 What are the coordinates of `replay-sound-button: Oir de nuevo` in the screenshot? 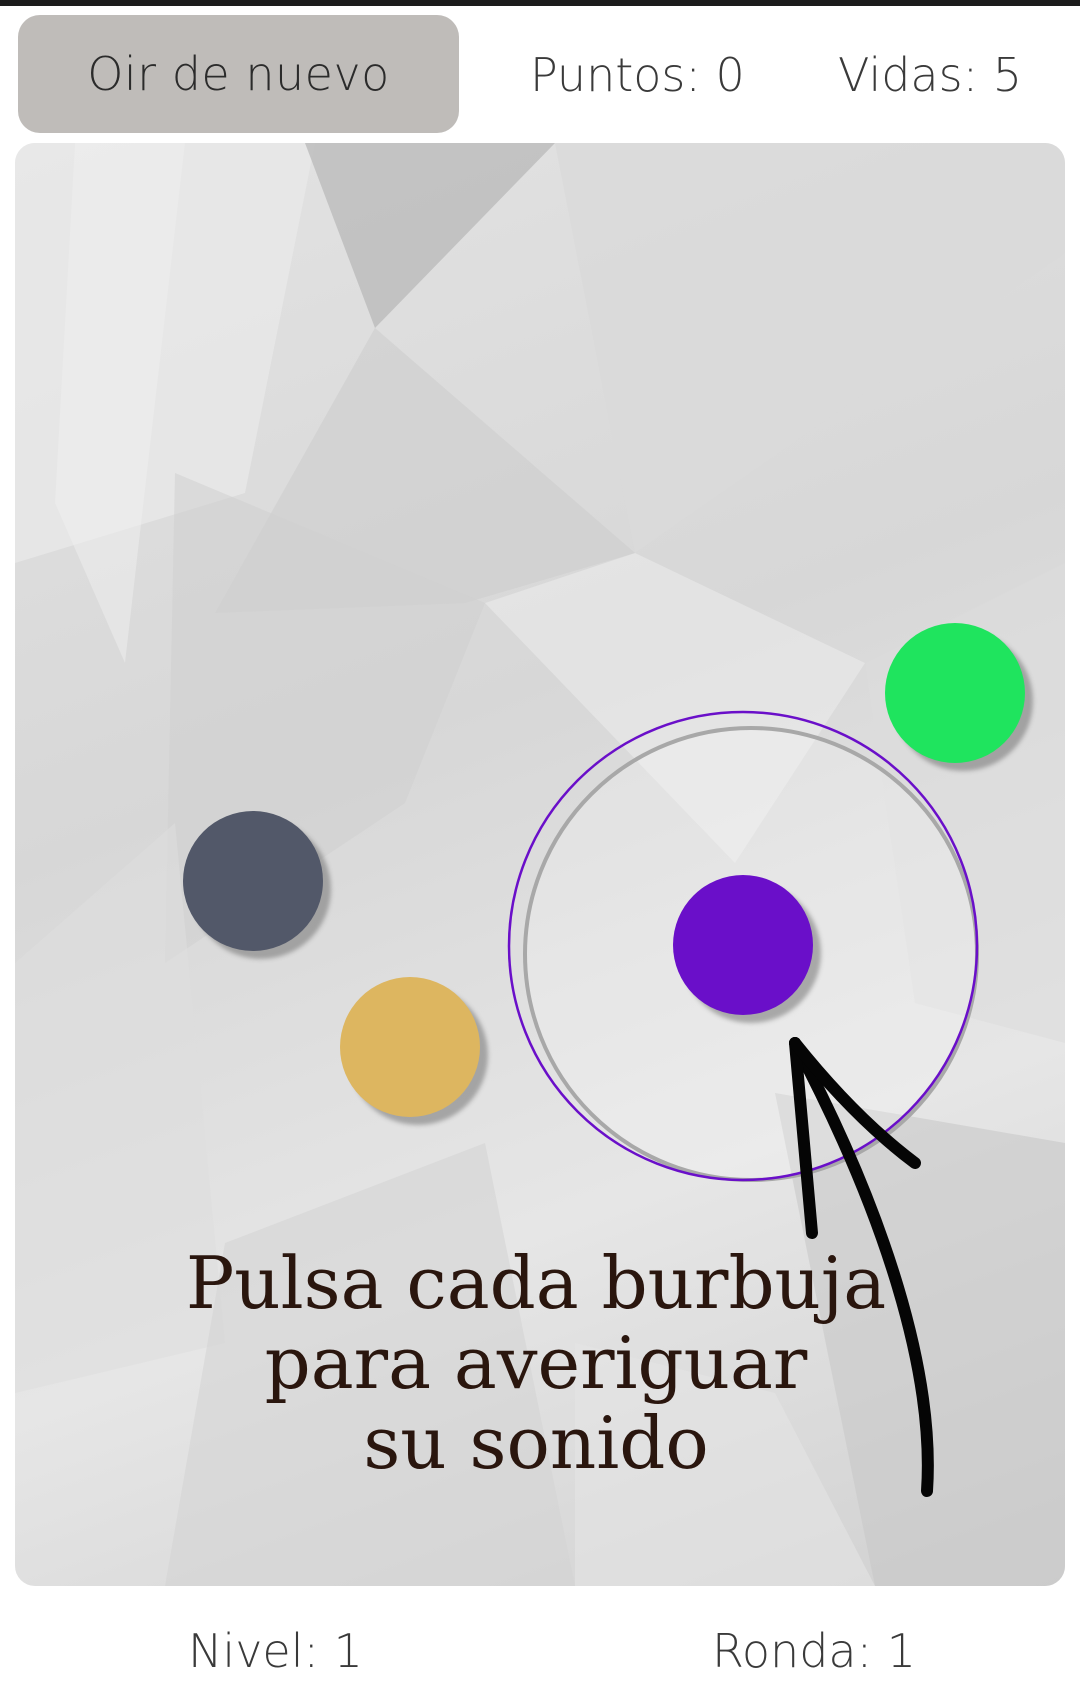 It's located at (238, 74).